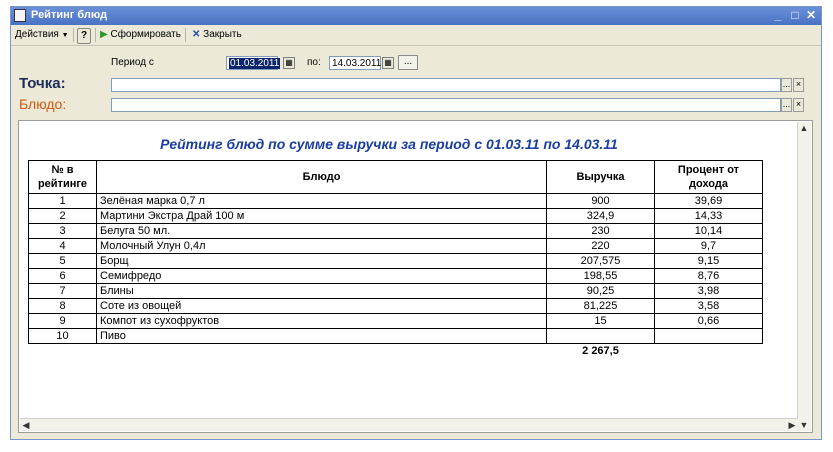 The height and width of the screenshot is (452, 833). What do you see at coordinates (600, 177) in the screenshot?
I see `revenue-header: Выручка` at bounding box center [600, 177].